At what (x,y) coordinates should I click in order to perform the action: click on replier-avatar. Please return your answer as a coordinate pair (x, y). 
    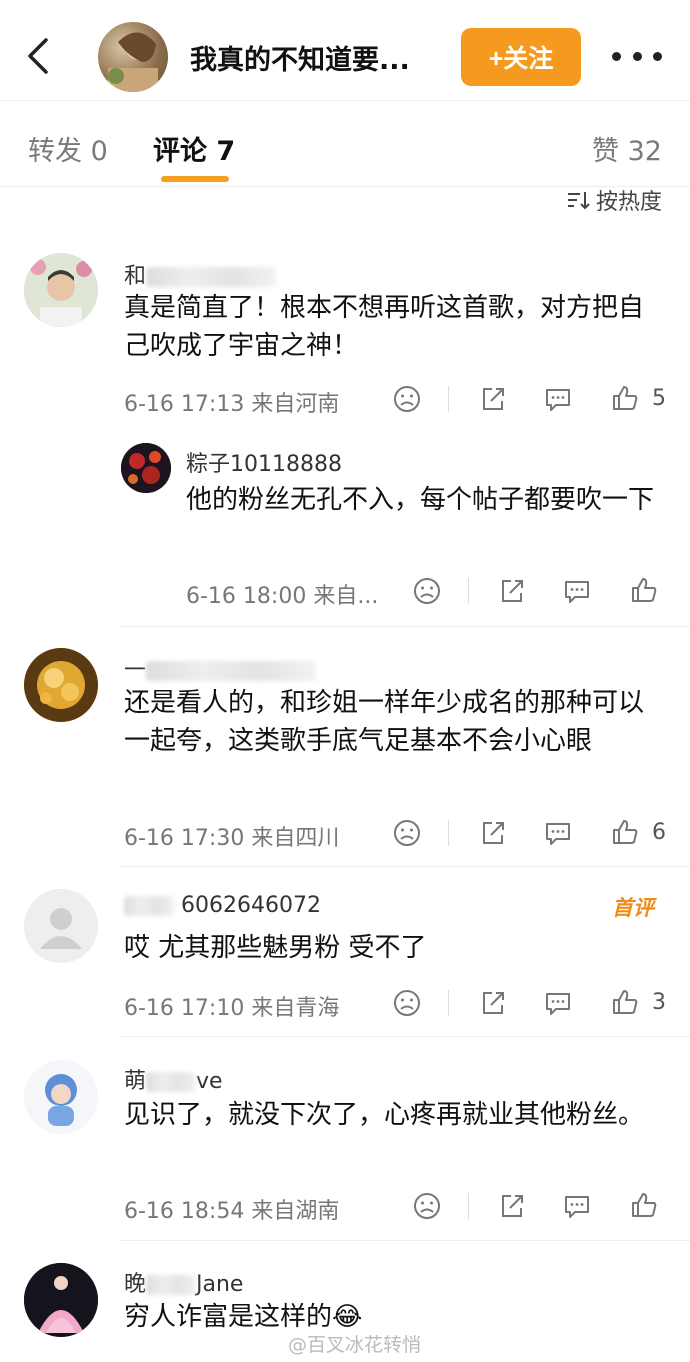
    Looking at the image, I should click on (146, 468).